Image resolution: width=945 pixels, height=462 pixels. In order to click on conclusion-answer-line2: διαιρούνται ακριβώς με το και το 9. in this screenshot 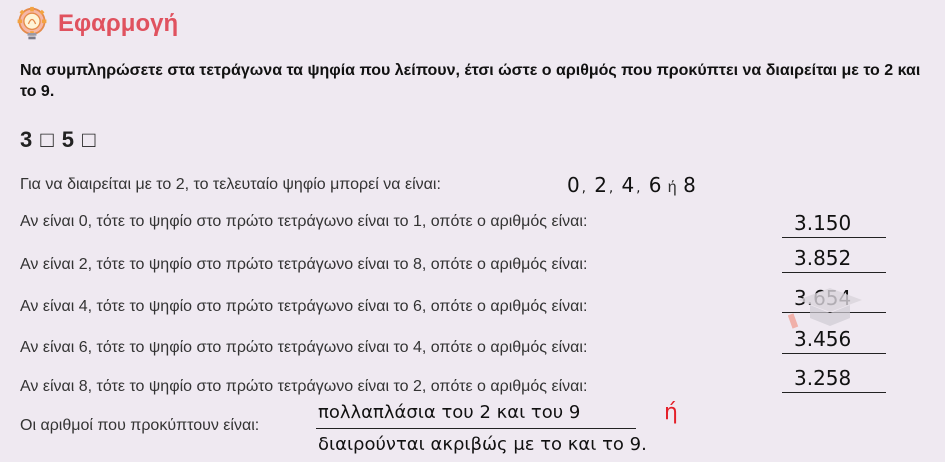, I will do `click(482, 444)`.